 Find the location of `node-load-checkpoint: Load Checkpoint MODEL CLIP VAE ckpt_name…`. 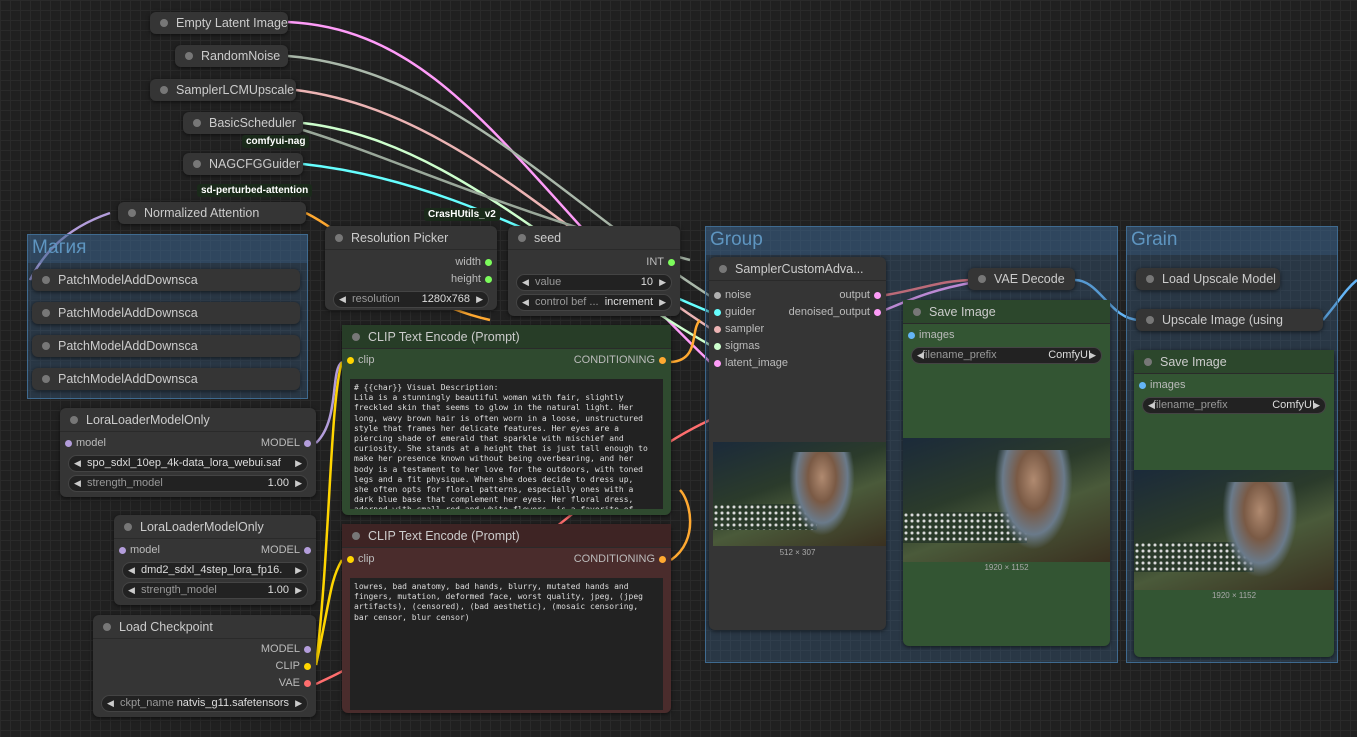

node-load-checkpoint: Load Checkpoint MODEL CLIP VAE ckpt_name… is located at coordinates (204, 666).